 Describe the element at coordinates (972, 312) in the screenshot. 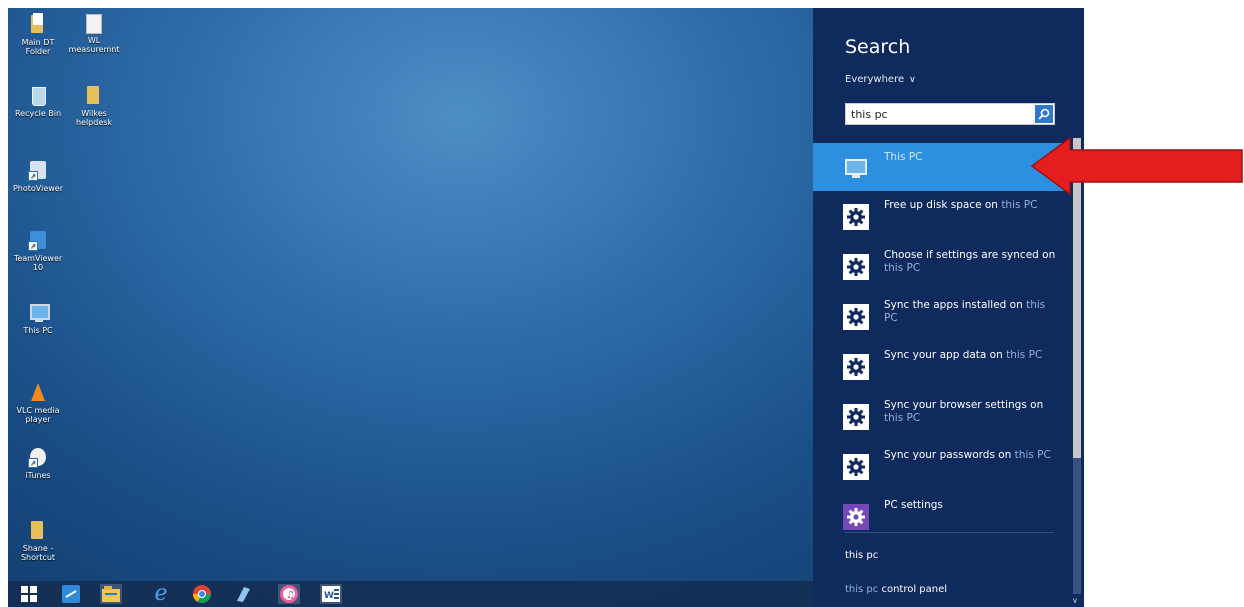

I see `search-result-label: Sync the apps installed on this PC` at that location.